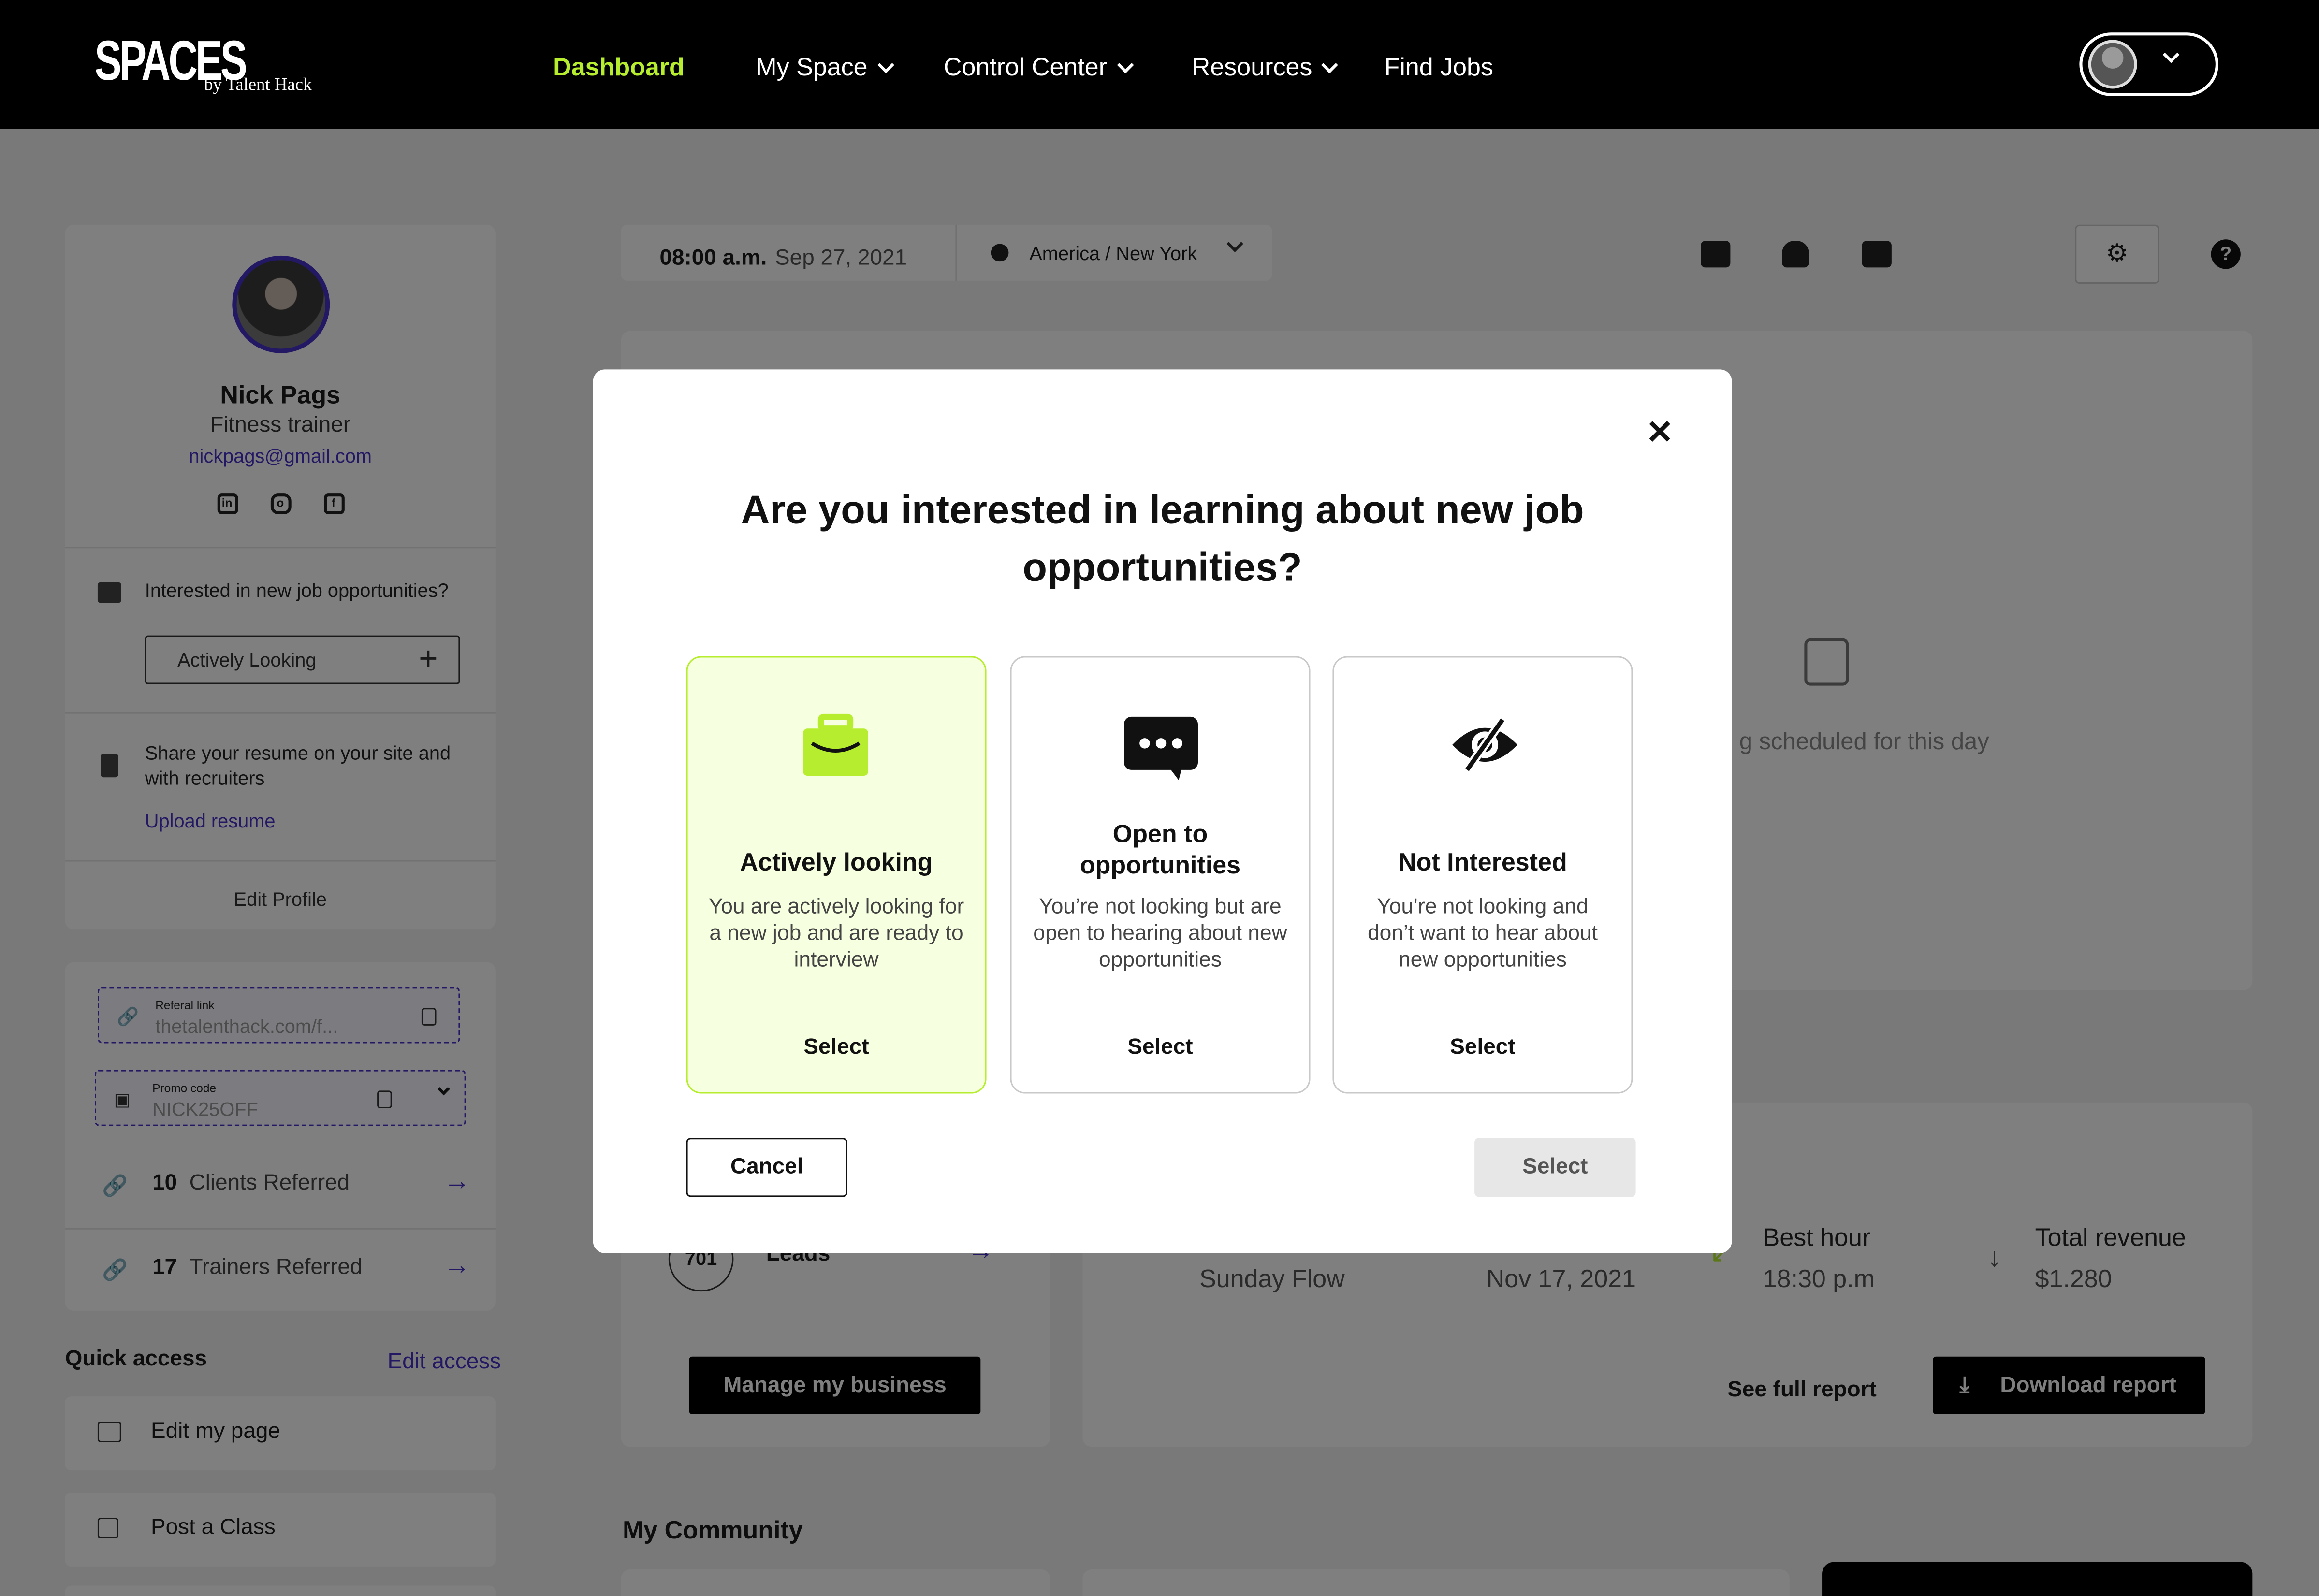 This screenshot has width=2319, height=1596. Describe the element at coordinates (1025, 67) in the screenshot. I see `nav-control-center-label: Control Center` at that location.